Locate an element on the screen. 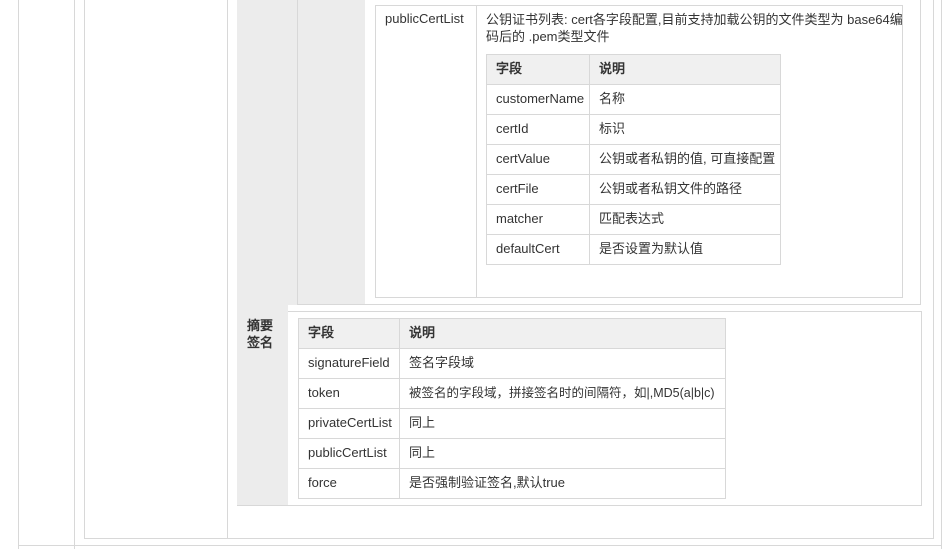 This screenshot has height=549, width=945. public-cert-row-field: certId is located at coordinates (512, 128).